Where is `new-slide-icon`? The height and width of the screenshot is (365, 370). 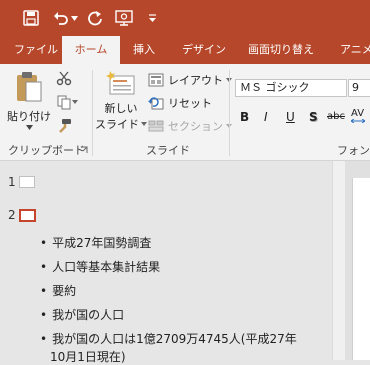
new-slide-icon is located at coordinates (120, 83).